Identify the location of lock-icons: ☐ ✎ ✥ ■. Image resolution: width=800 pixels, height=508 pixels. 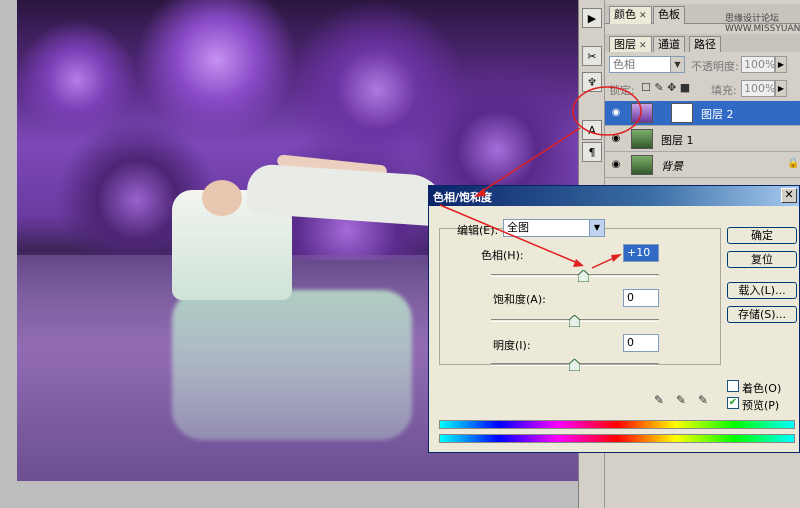
(665, 87).